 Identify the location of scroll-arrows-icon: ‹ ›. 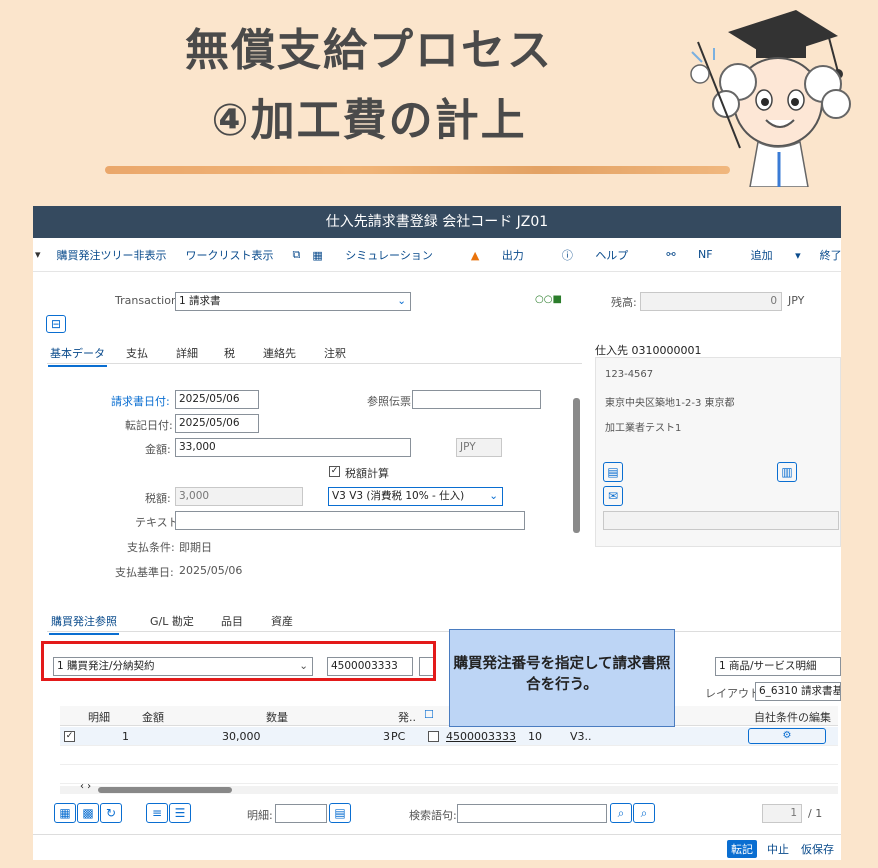
(85, 786).